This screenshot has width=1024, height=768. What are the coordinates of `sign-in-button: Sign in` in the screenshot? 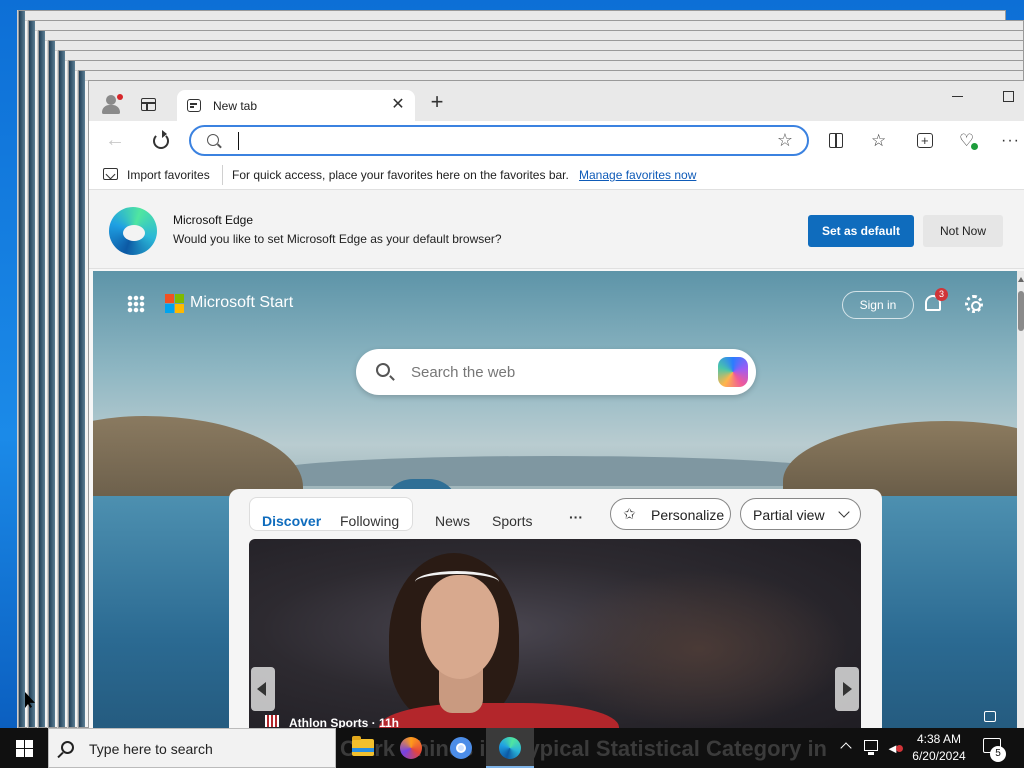 It's located at (878, 305).